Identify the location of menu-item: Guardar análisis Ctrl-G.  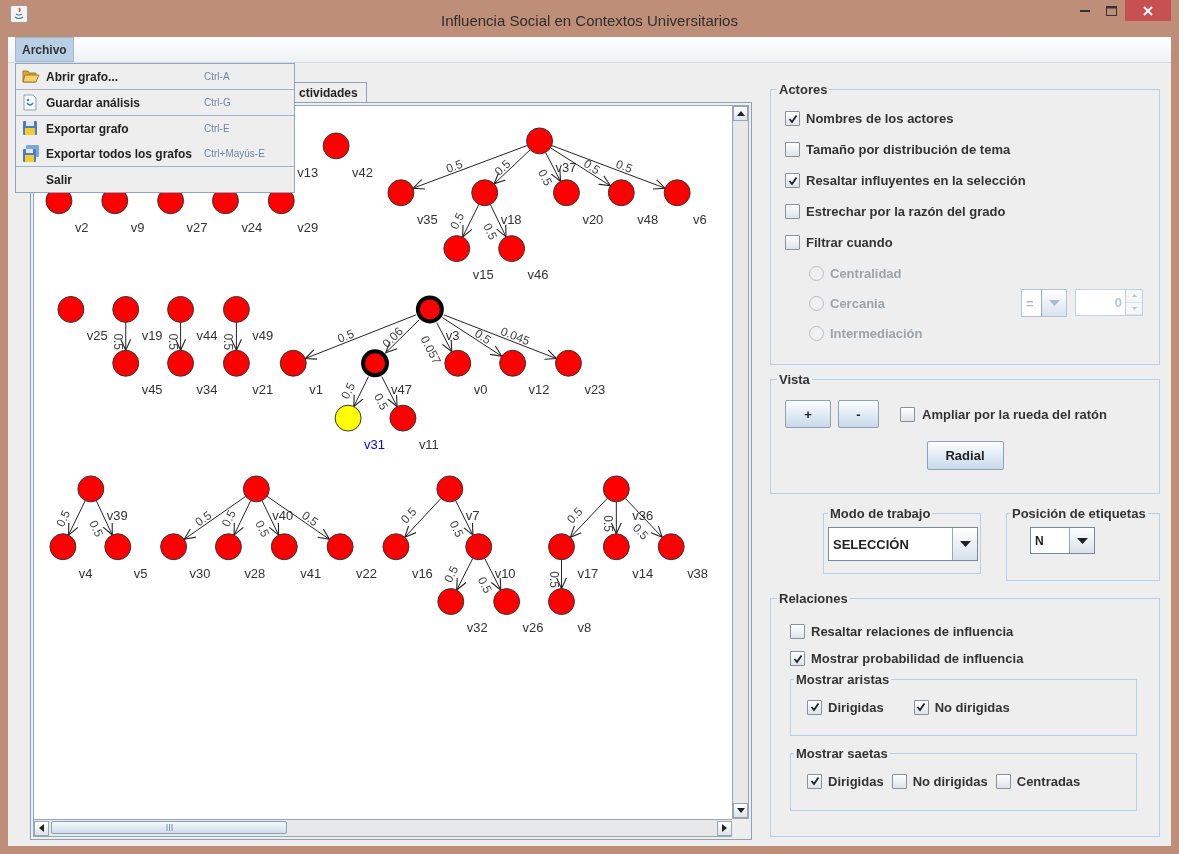
(155, 102).